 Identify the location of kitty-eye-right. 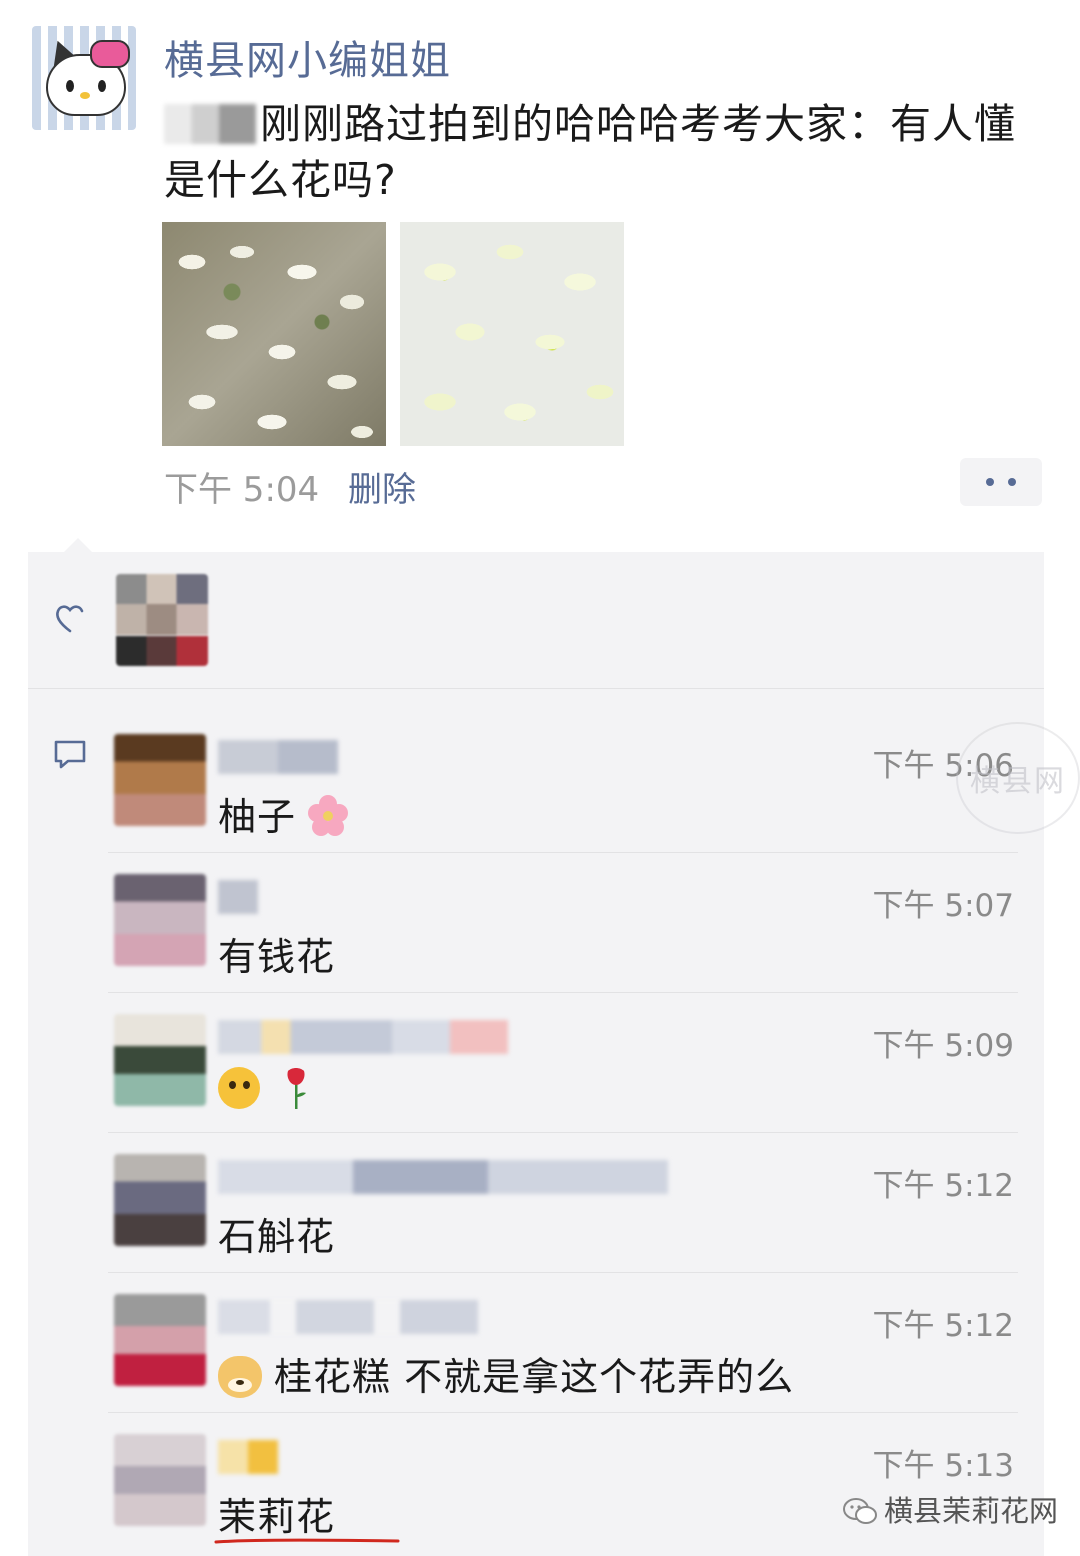
(102, 86).